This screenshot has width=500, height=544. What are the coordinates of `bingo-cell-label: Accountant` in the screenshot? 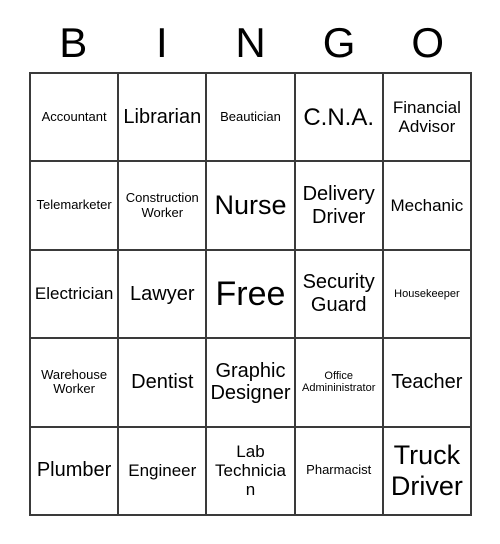 It's located at (74, 116).